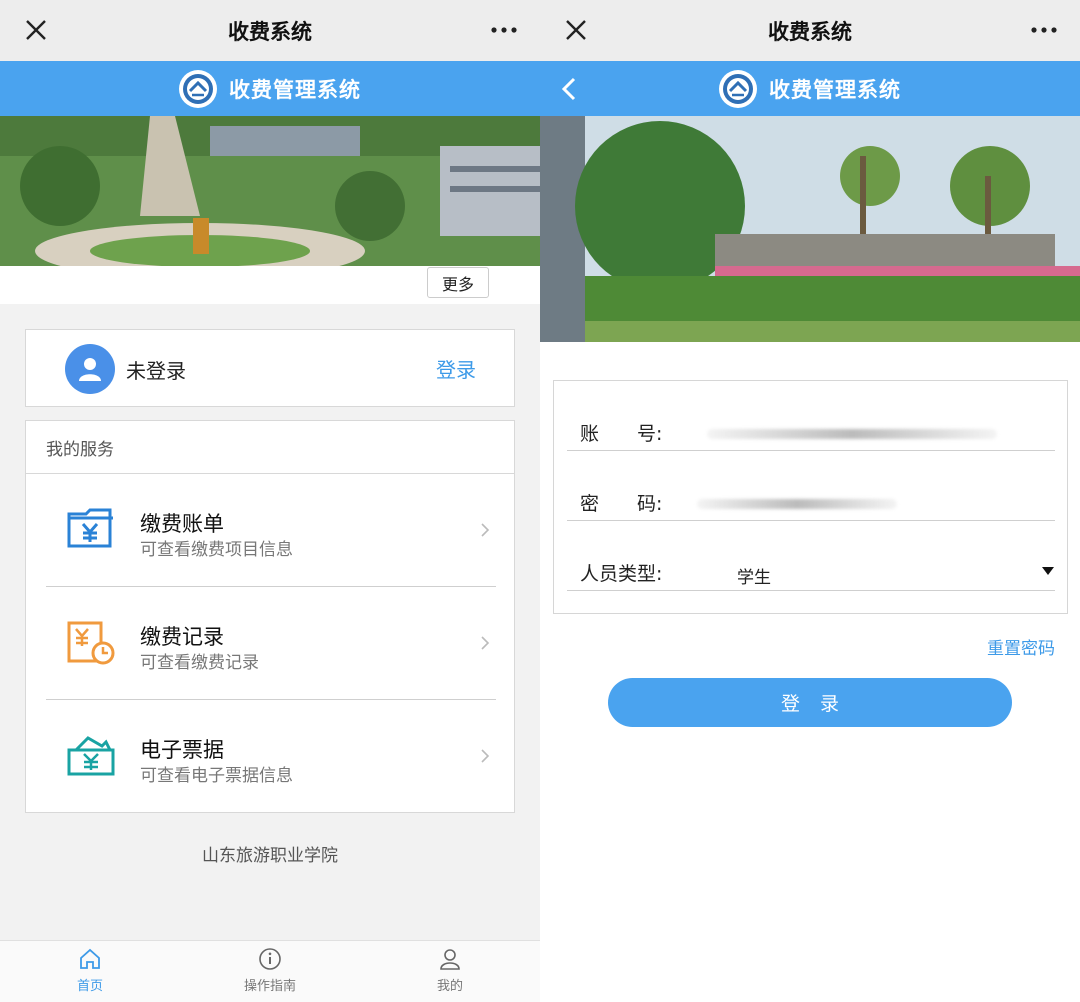  I want to click on service-subtitle: 可查看缴费记录, so click(199, 663).